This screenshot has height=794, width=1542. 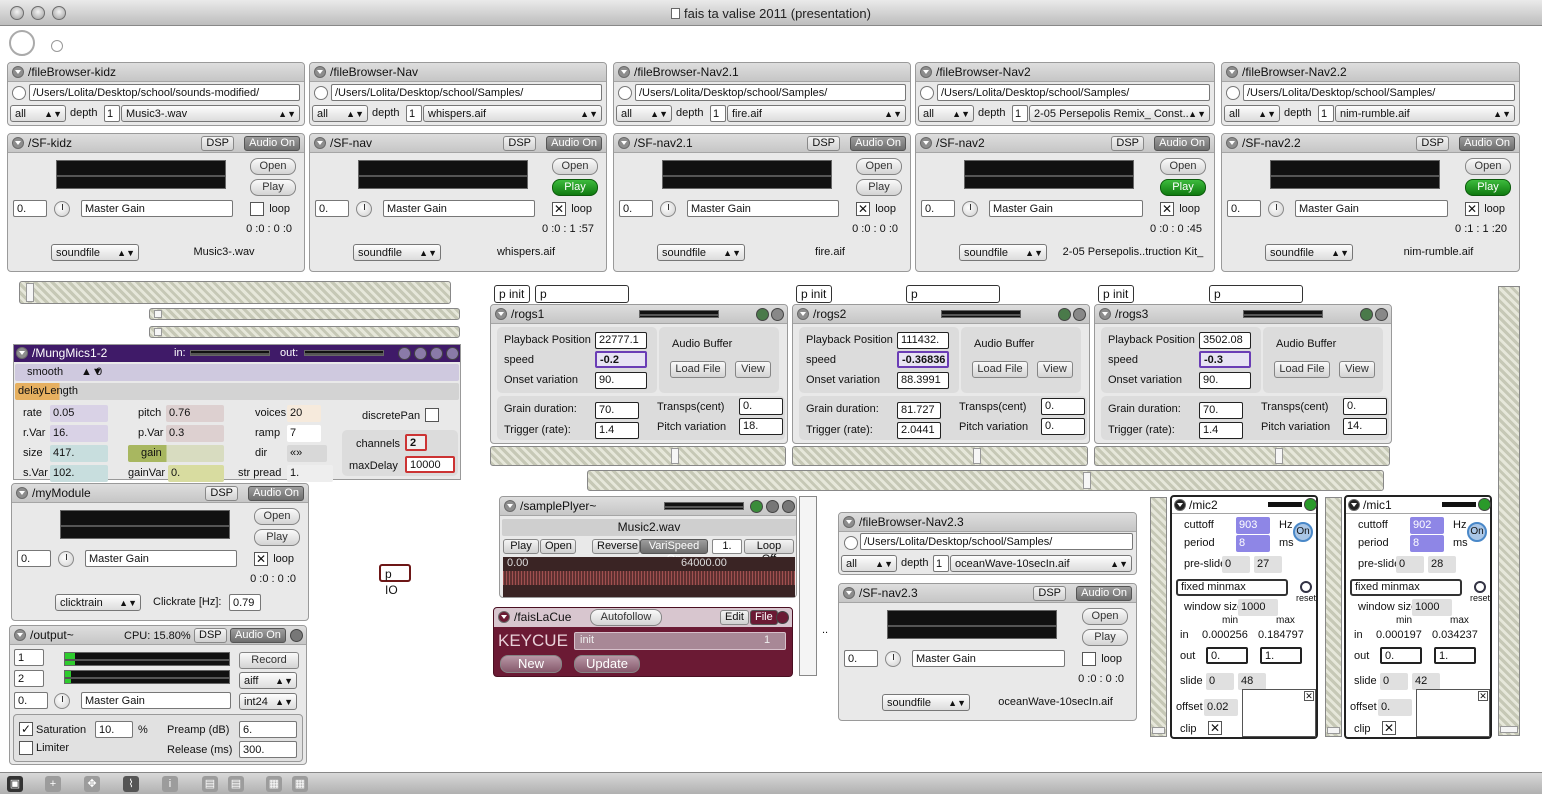 I want to click on loop-checkbox, so click(x=1089, y=659).